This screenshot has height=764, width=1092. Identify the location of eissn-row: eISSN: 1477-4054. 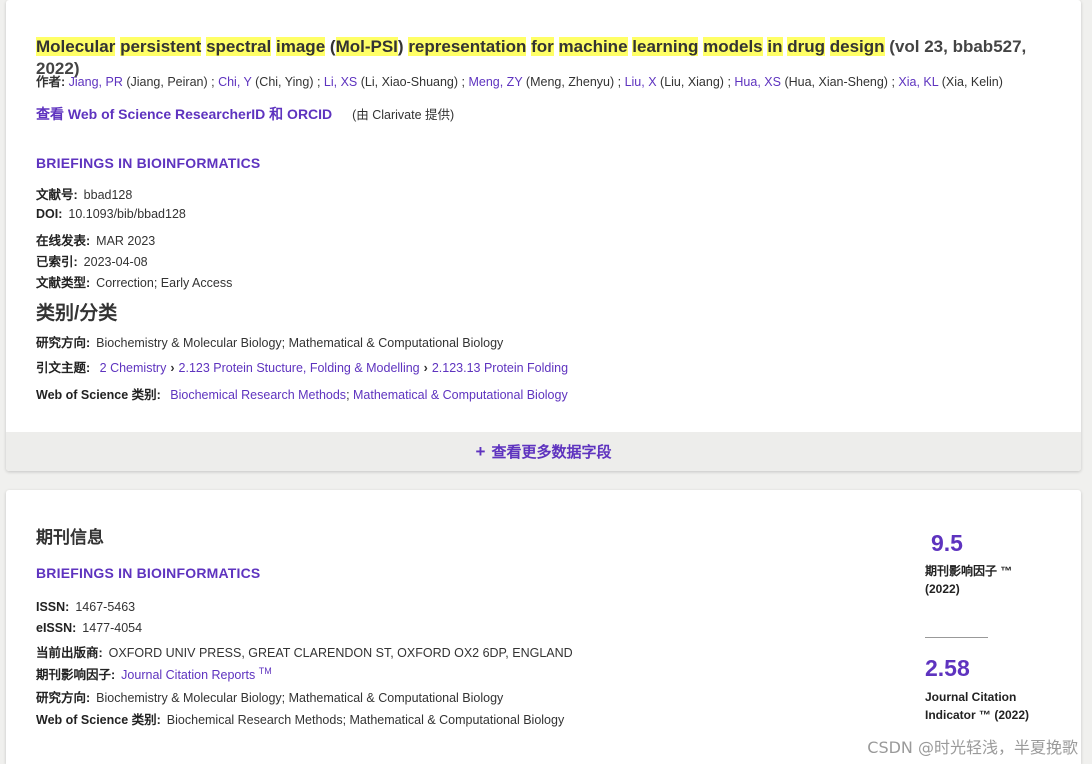
(89, 628).